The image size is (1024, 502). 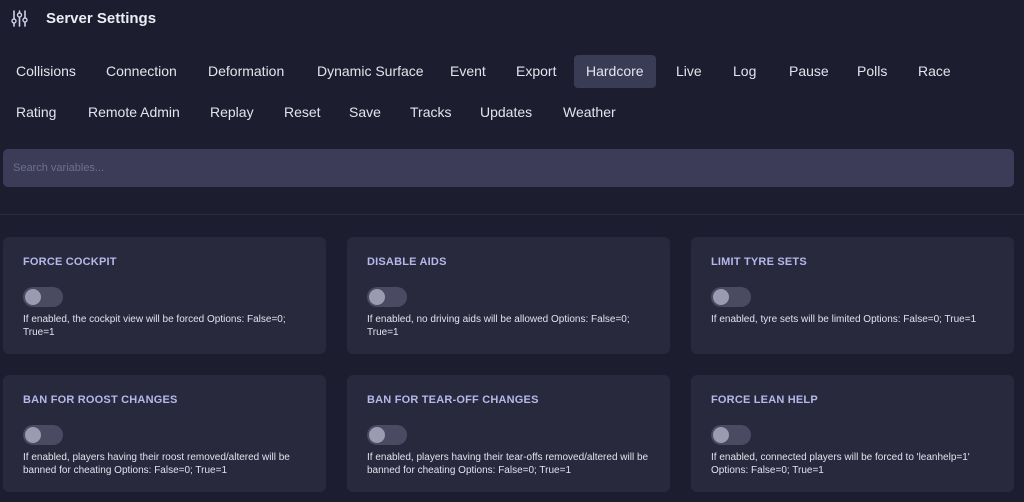 What do you see at coordinates (19, 18) in the screenshot?
I see `sliders-icon` at bounding box center [19, 18].